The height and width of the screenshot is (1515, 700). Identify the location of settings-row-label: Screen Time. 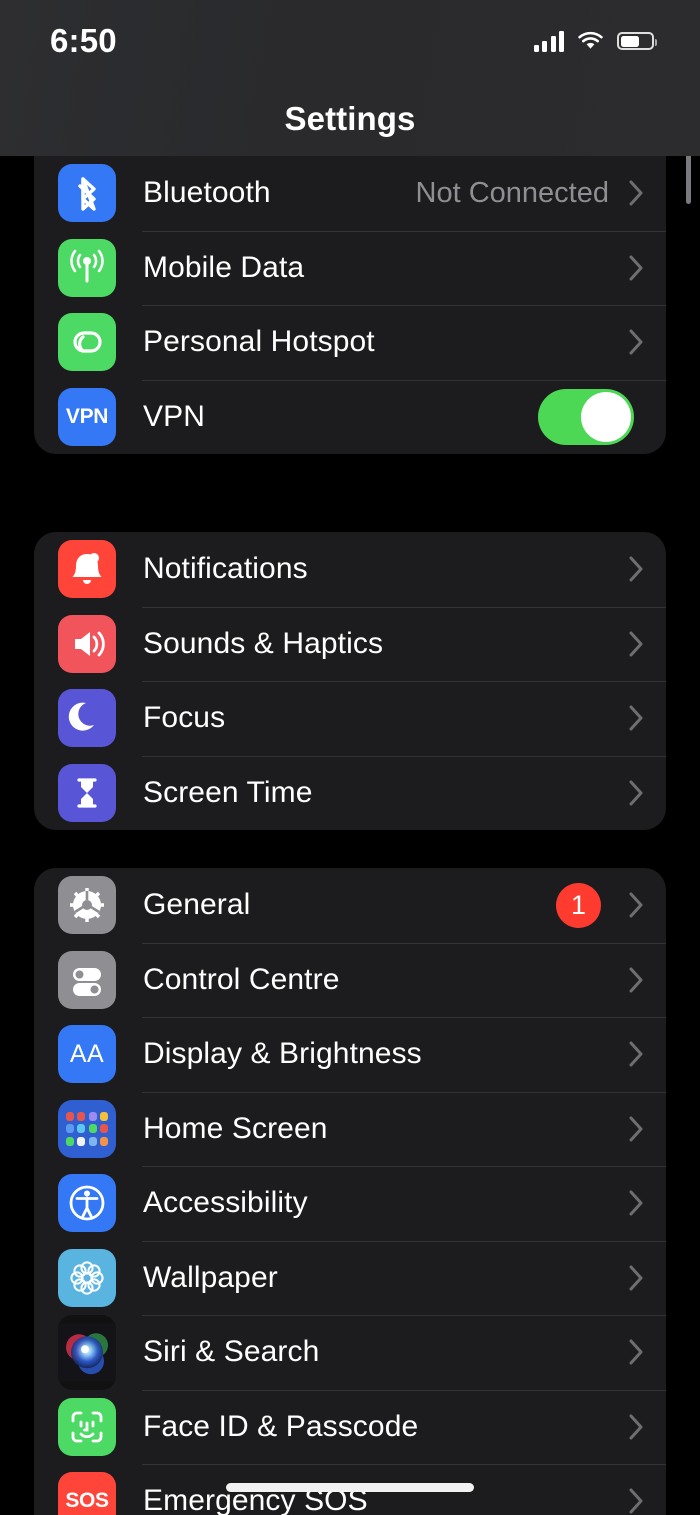
(228, 792).